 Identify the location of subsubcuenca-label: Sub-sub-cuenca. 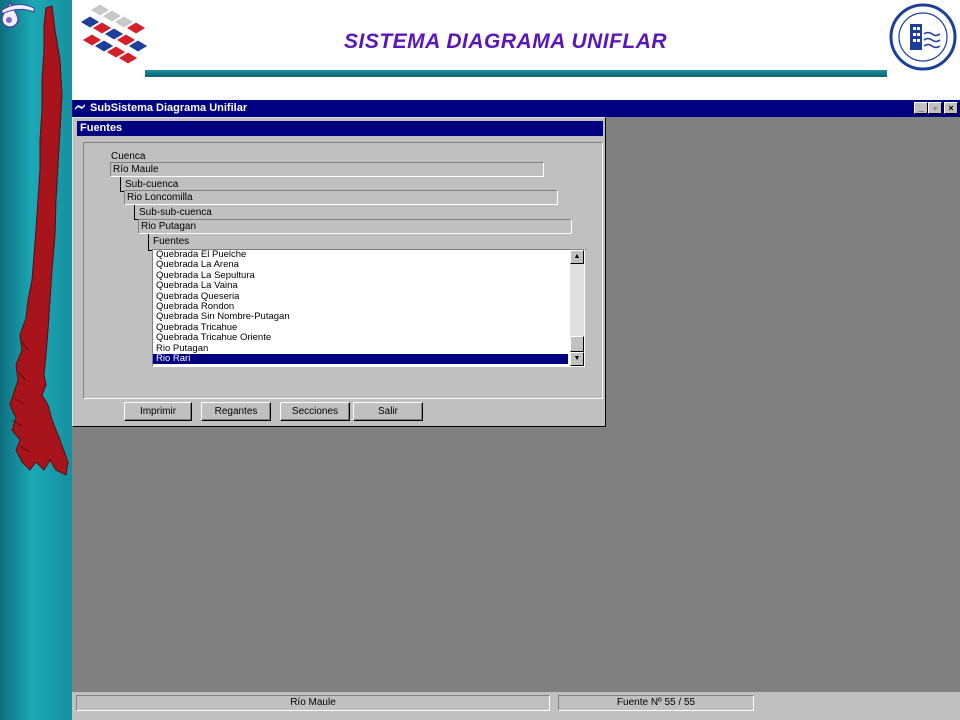
(175, 212).